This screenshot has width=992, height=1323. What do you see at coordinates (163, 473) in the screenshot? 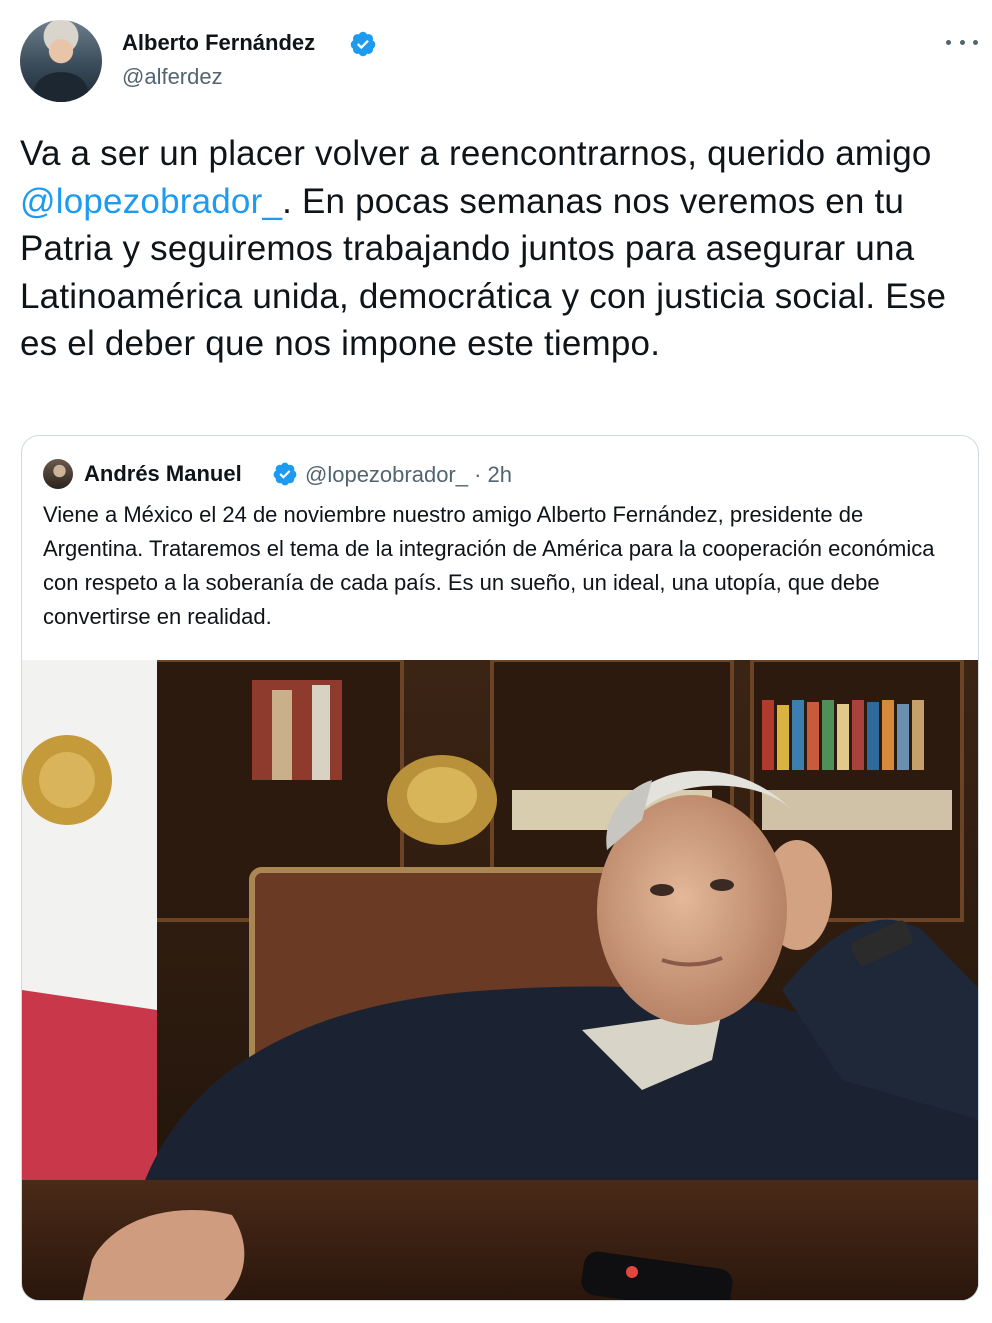
I see `quoted-author-name: Andrés Manuel` at bounding box center [163, 473].